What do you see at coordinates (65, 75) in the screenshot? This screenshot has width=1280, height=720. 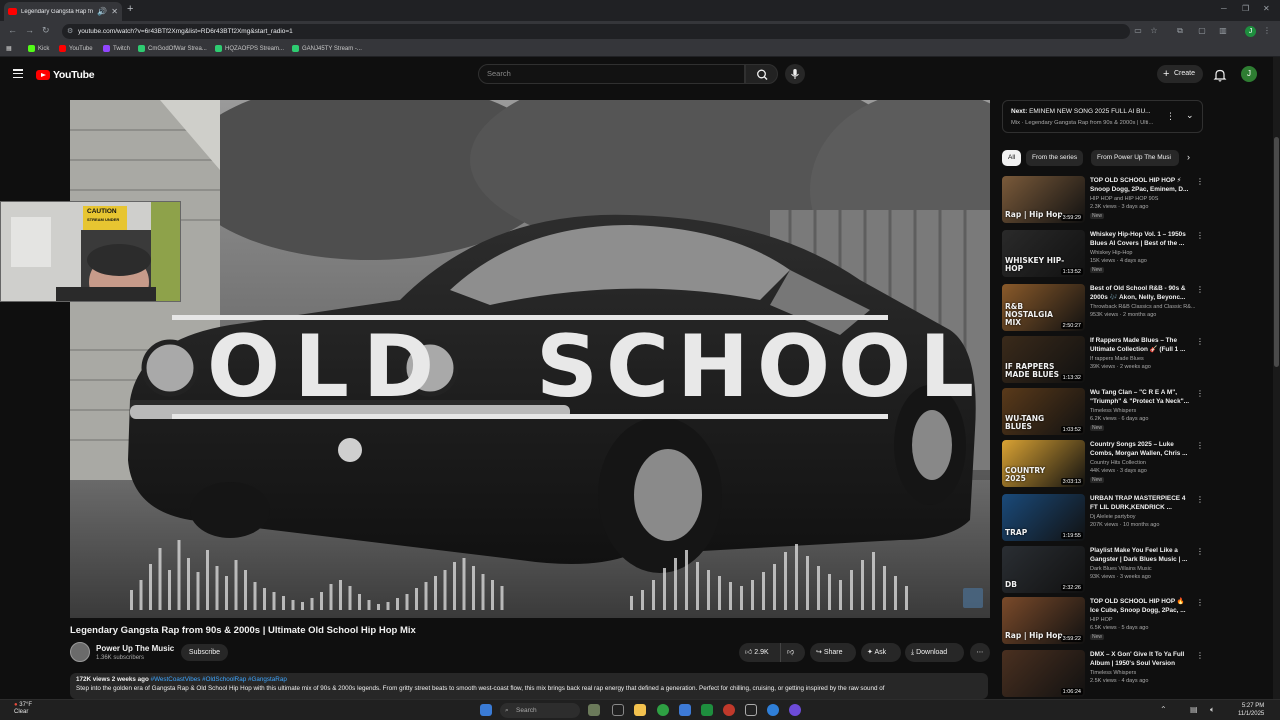 I see `youtube-logo: YouTube` at bounding box center [65, 75].